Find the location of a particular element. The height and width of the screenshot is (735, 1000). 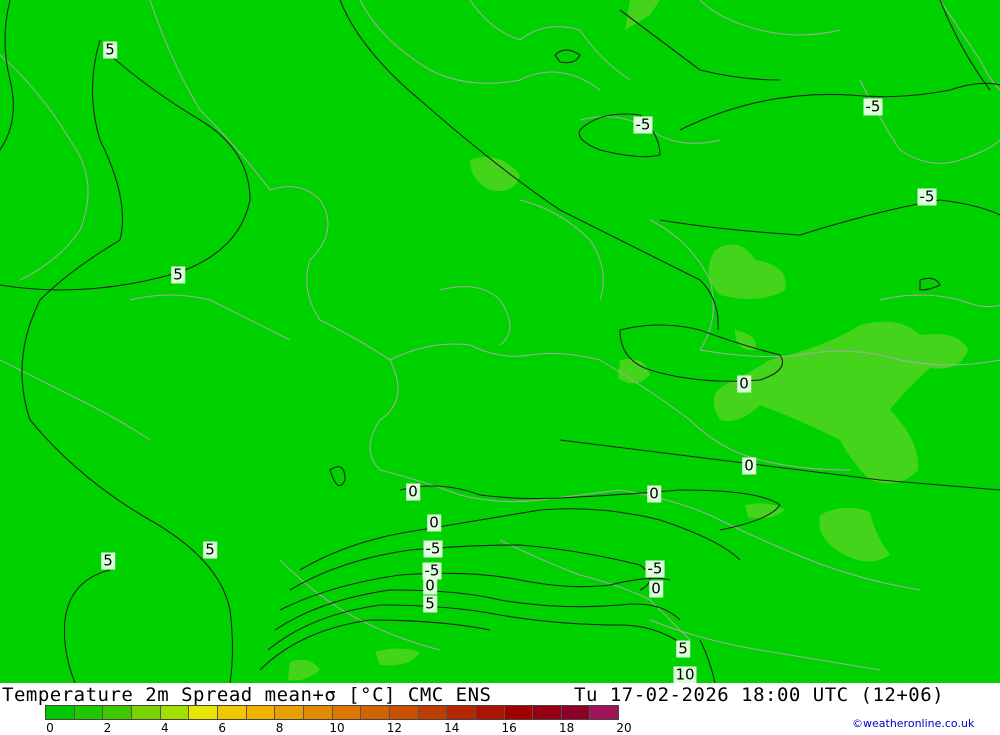

contour-label: 10 is located at coordinates (685, 674).